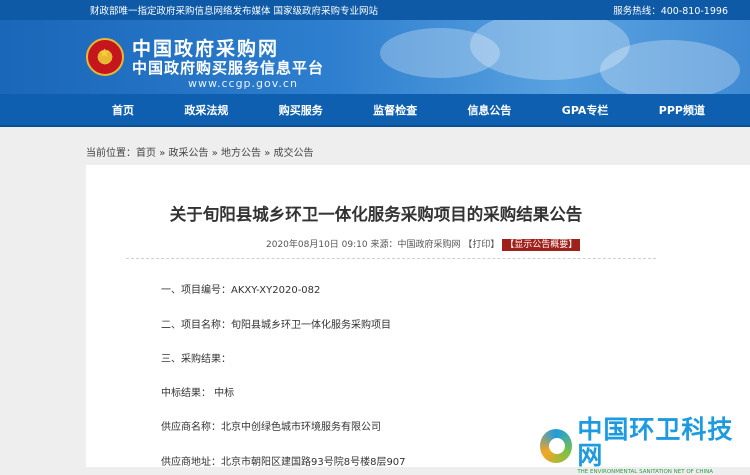 The image size is (750, 475). What do you see at coordinates (105, 57) in the screenshot?
I see `national-emblem-icon: ★` at bounding box center [105, 57].